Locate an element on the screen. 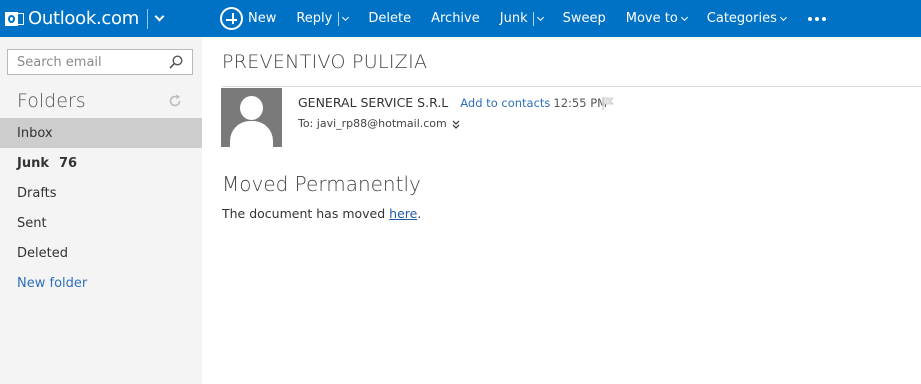 Image resolution: width=921 pixels, height=384 pixels. junk-button: Junk is located at coordinates (521, 18).